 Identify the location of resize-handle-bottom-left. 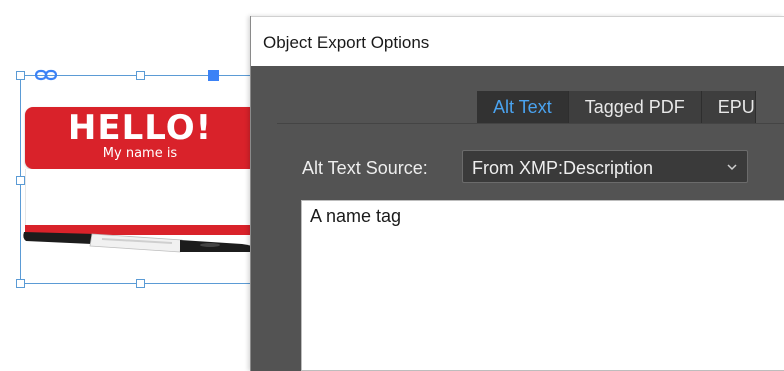
(20, 283).